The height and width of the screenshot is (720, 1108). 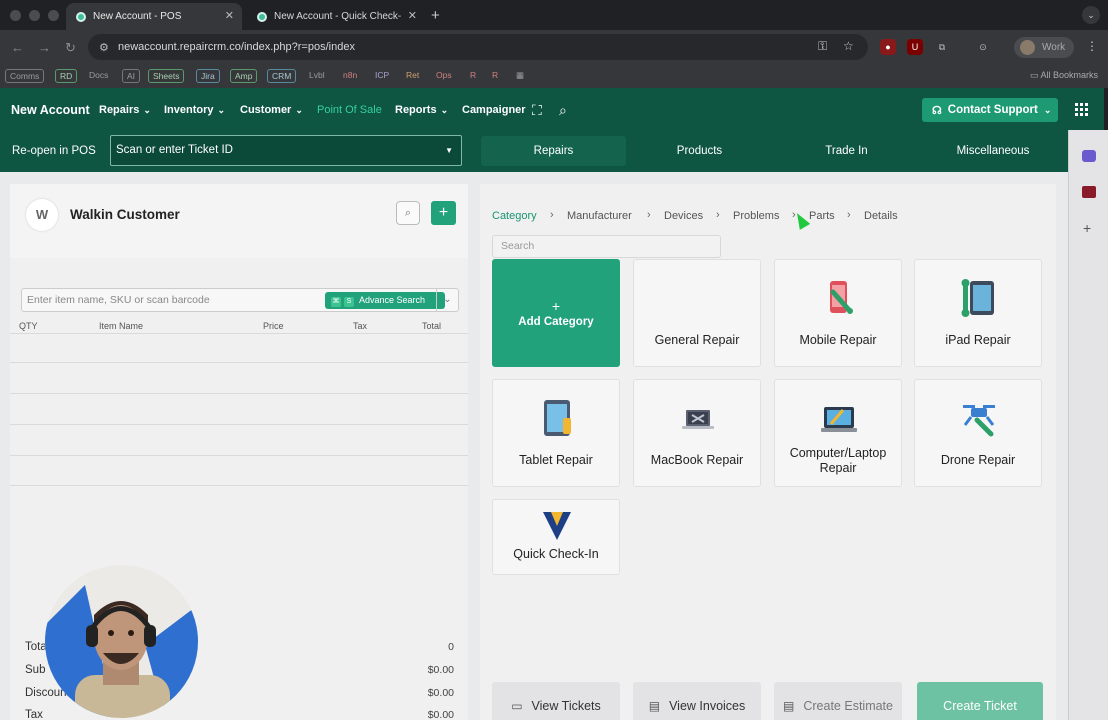 What do you see at coordinates (494, 110) in the screenshot?
I see `nav-campaigner: Campaigner` at bounding box center [494, 110].